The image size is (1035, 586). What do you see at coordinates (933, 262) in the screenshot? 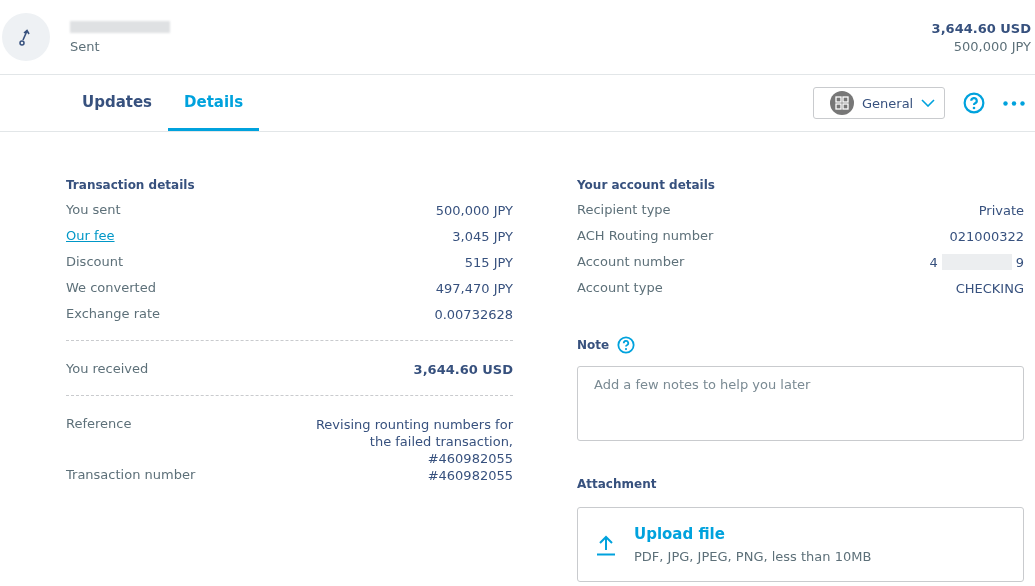
I see `detail-value: 4` at bounding box center [933, 262].